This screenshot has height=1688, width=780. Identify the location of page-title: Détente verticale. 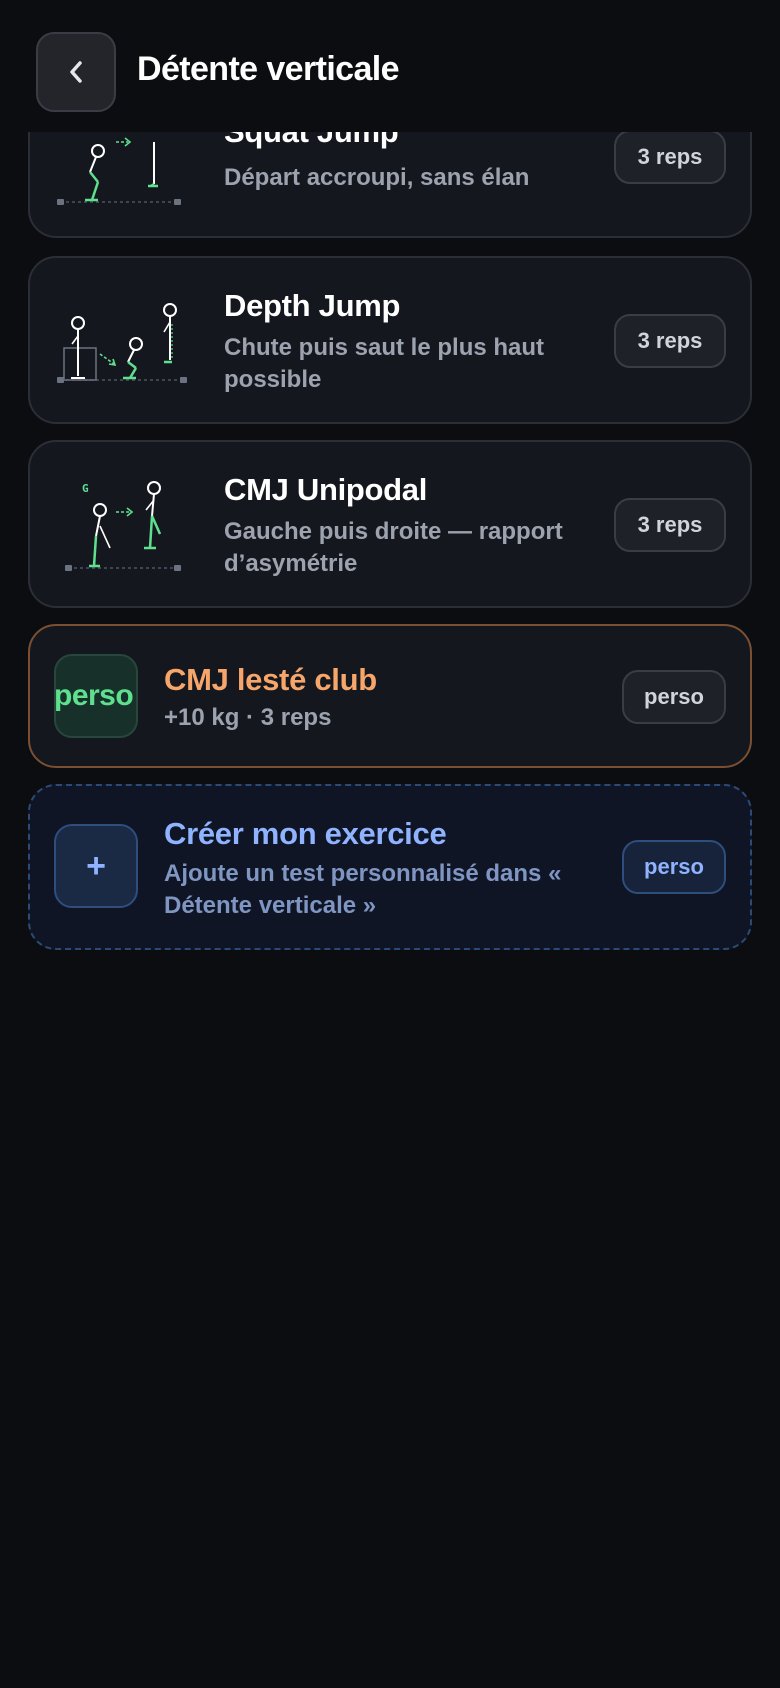
(268, 69).